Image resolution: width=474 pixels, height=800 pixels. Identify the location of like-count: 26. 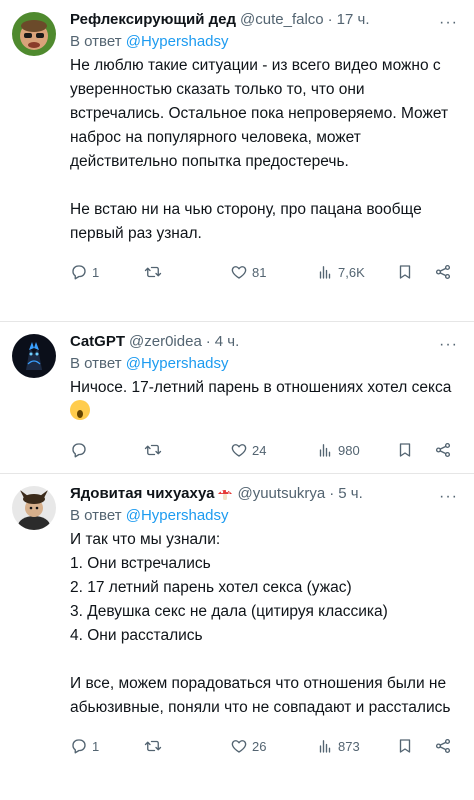
(259, 746).